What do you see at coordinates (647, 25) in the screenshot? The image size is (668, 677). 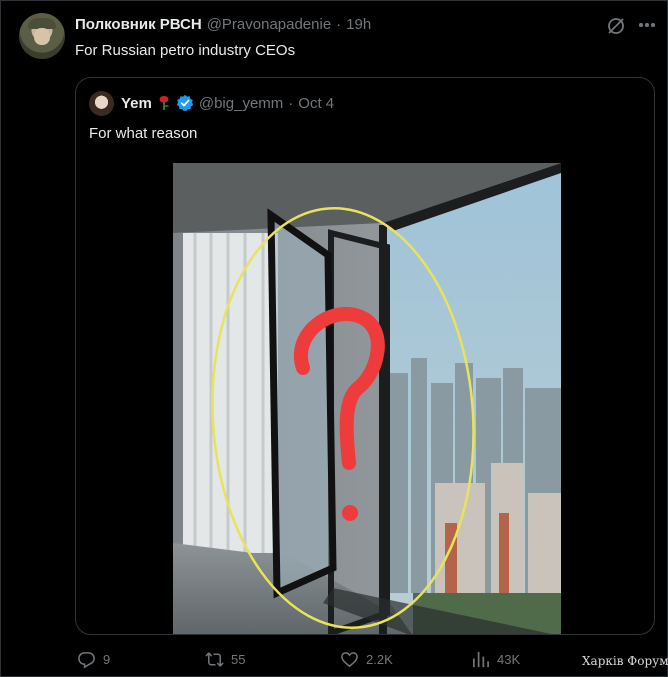 I see `more-options-icon` at bounding box center [647, 25].